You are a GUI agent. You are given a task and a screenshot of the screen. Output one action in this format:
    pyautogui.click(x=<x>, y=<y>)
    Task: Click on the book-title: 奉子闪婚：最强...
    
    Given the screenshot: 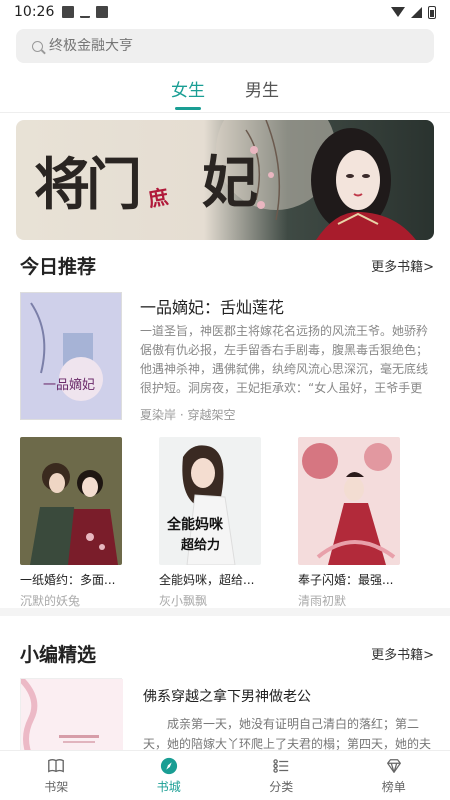 What is the action you would take?
    pyautogui.click(x=346, y=580)
    